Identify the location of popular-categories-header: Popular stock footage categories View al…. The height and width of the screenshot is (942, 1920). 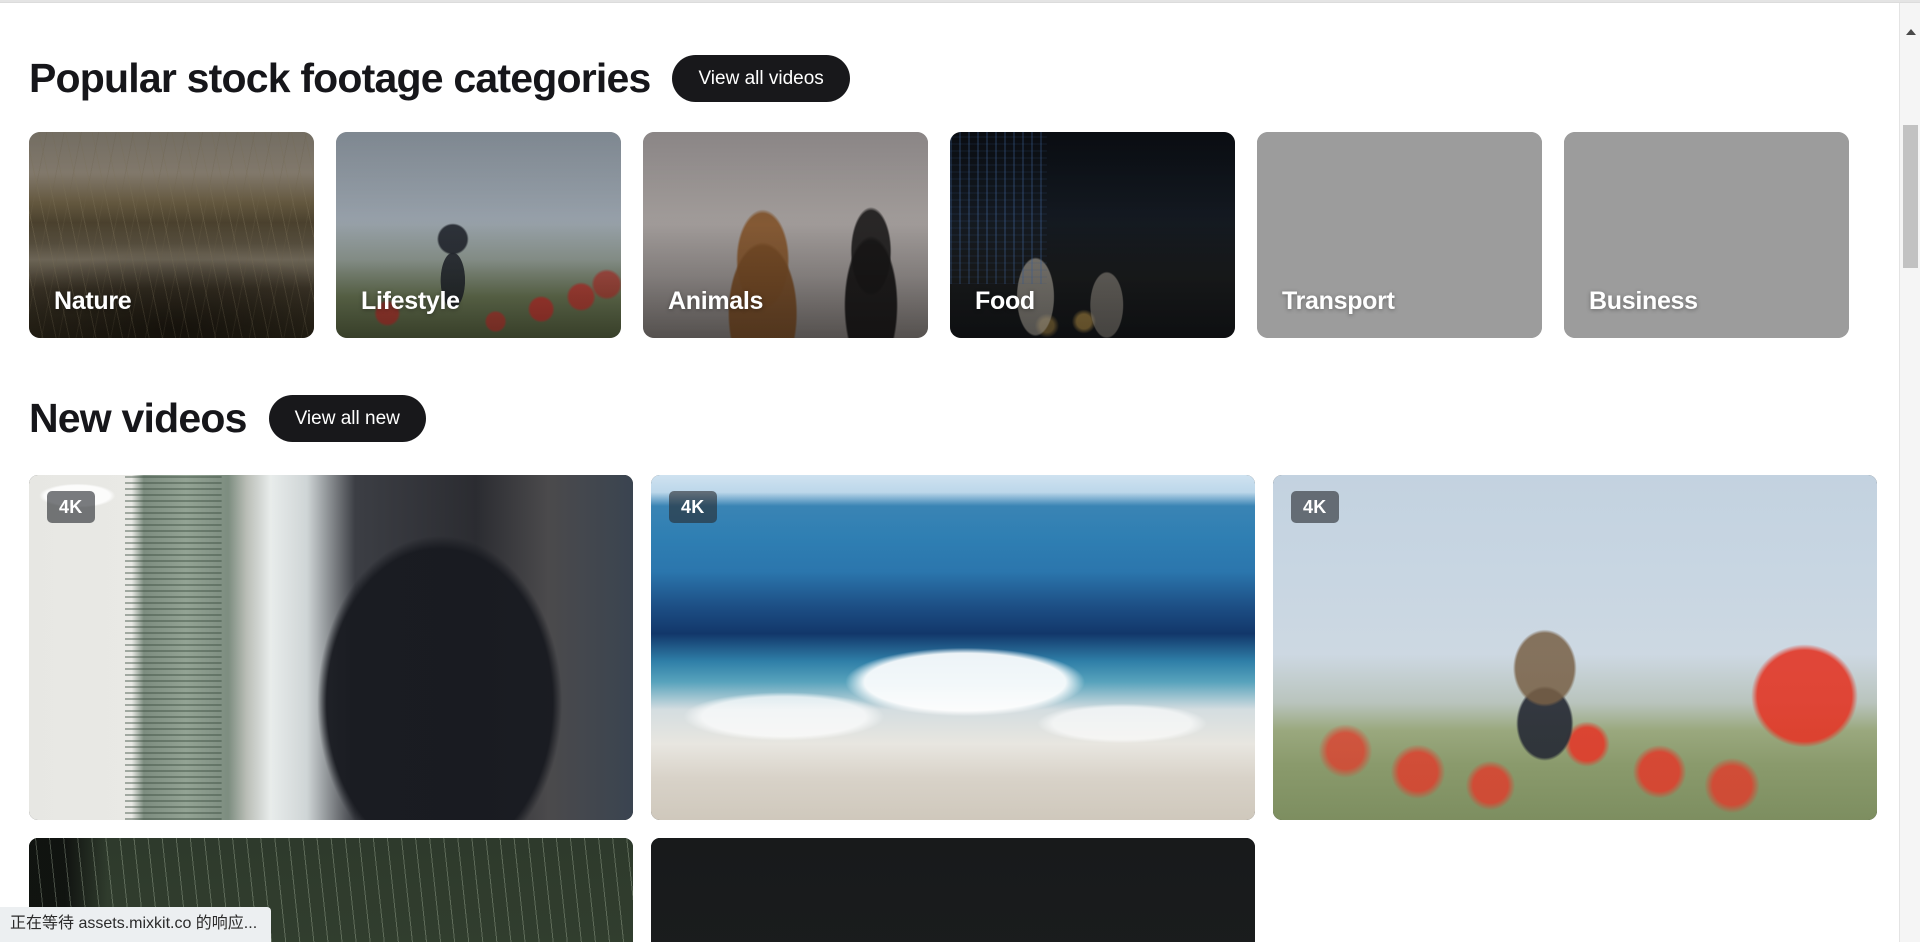
(949, 78).